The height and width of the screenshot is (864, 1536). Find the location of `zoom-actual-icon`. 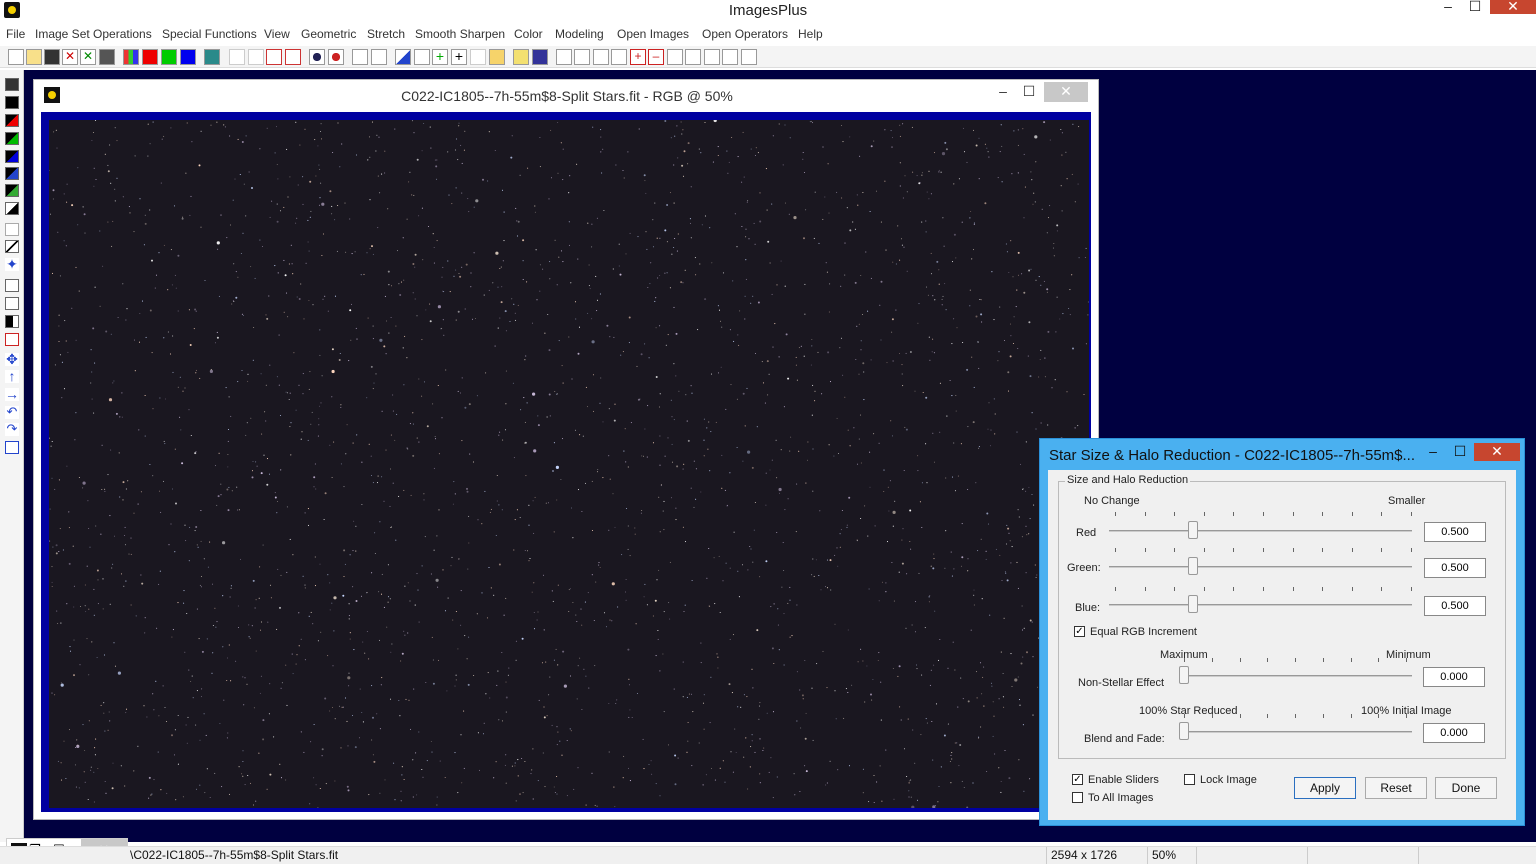

zoom-actual-icon is located at coordinates (619, 57).